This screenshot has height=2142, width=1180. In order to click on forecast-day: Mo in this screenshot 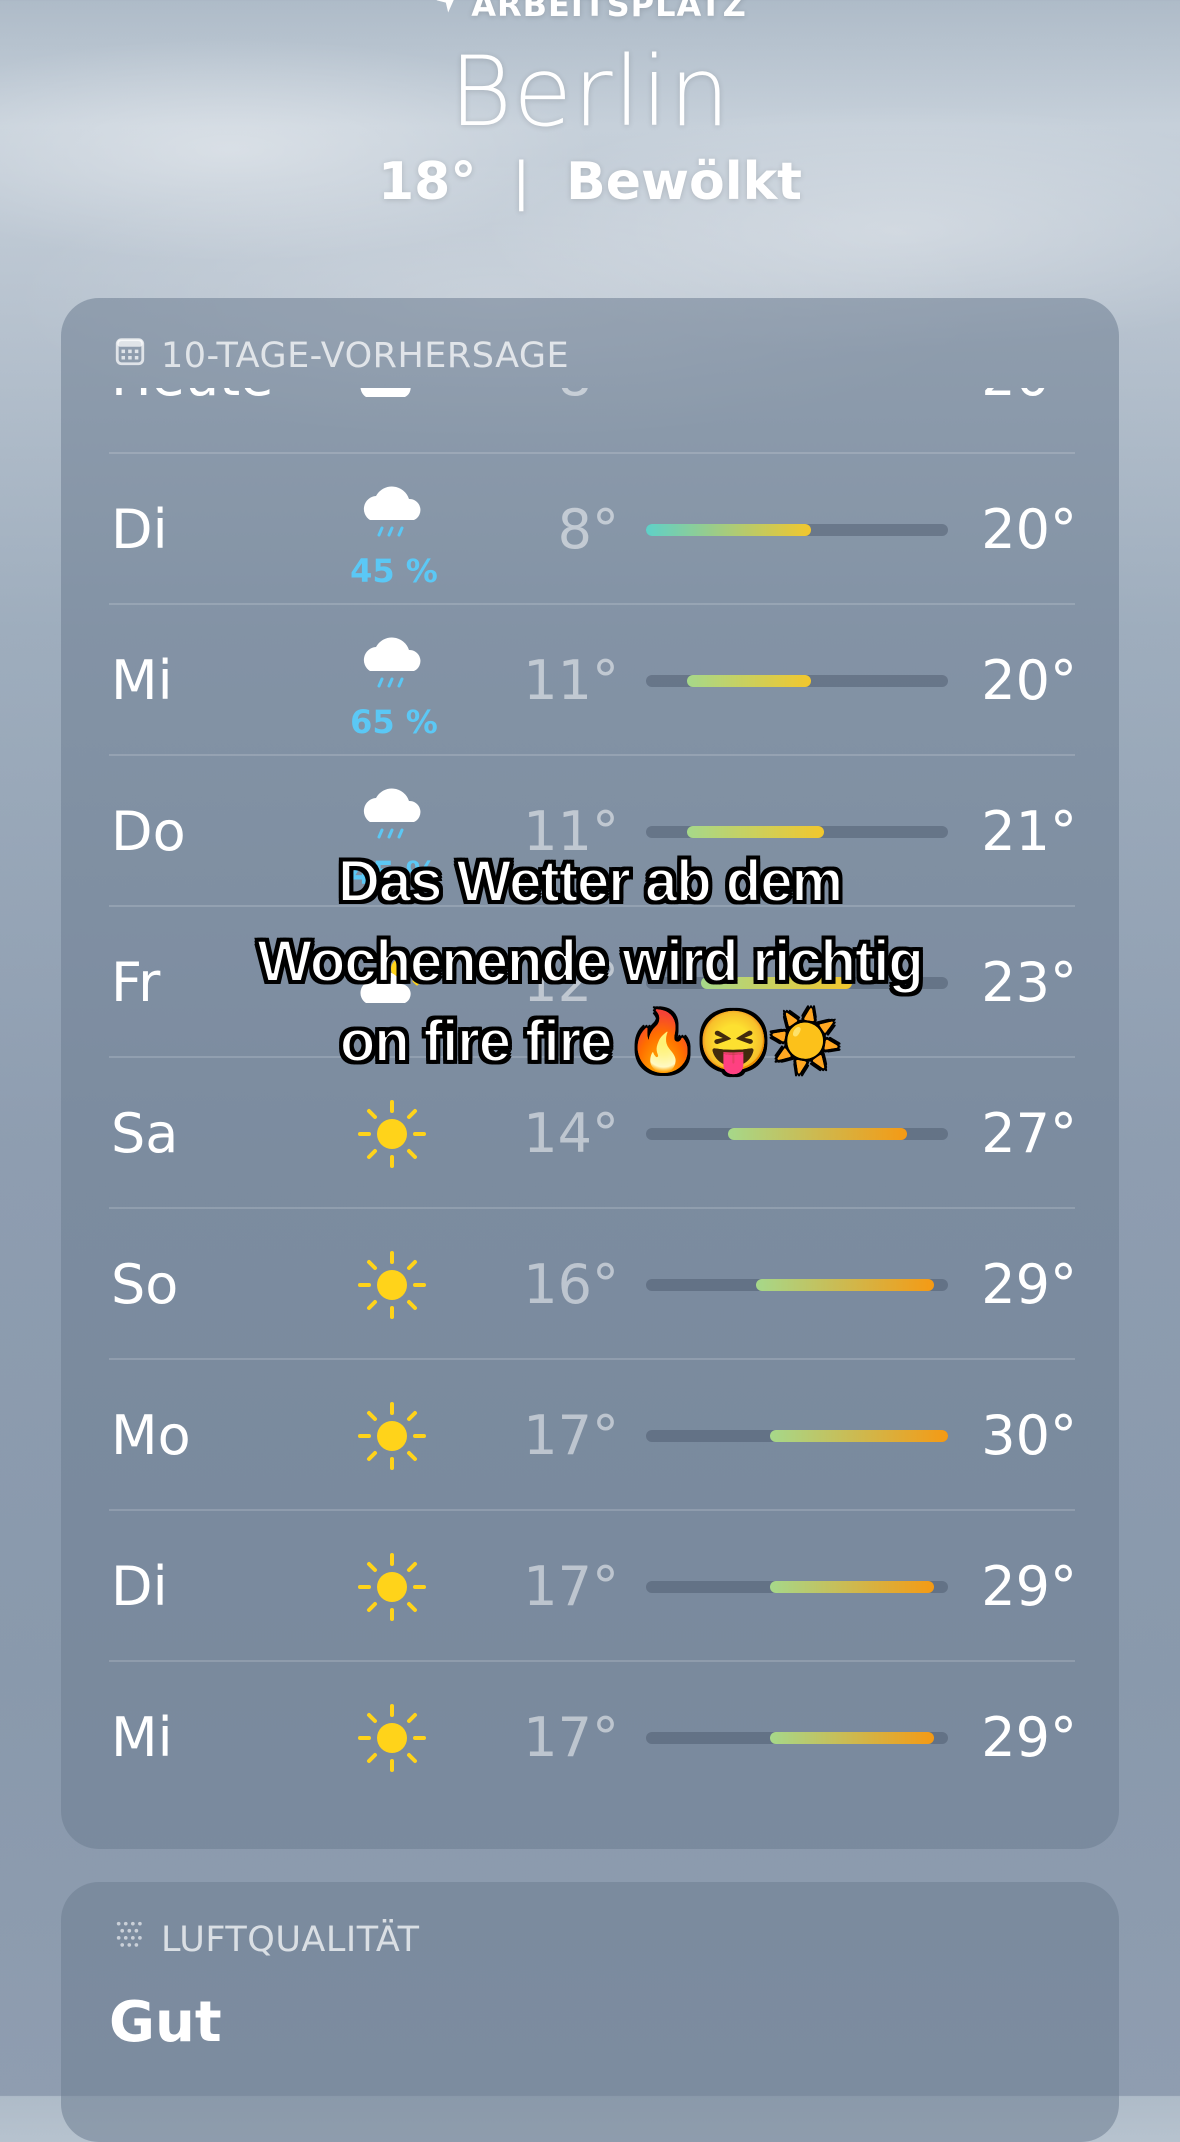, I will do `click(151, 1435)`.